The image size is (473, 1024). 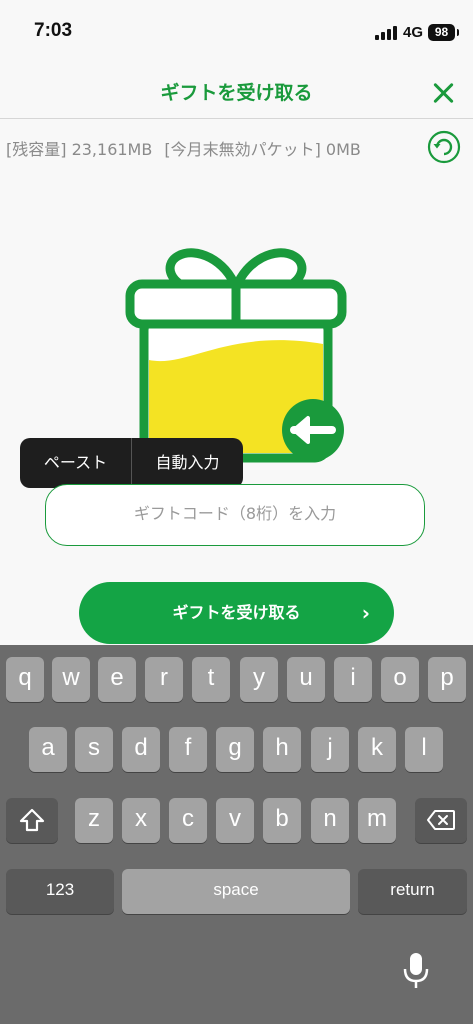 I want to click on key-n: n, so click(x=330, y=820).